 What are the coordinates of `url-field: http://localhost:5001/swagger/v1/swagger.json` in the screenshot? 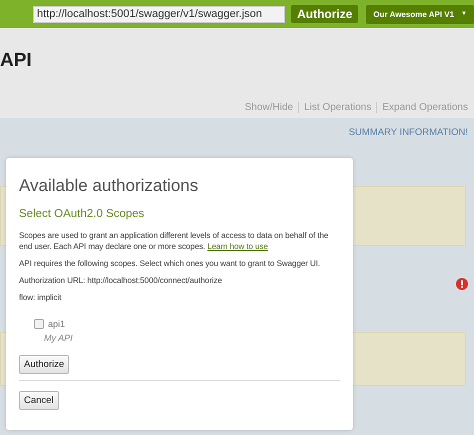 It's located at (159, 14).